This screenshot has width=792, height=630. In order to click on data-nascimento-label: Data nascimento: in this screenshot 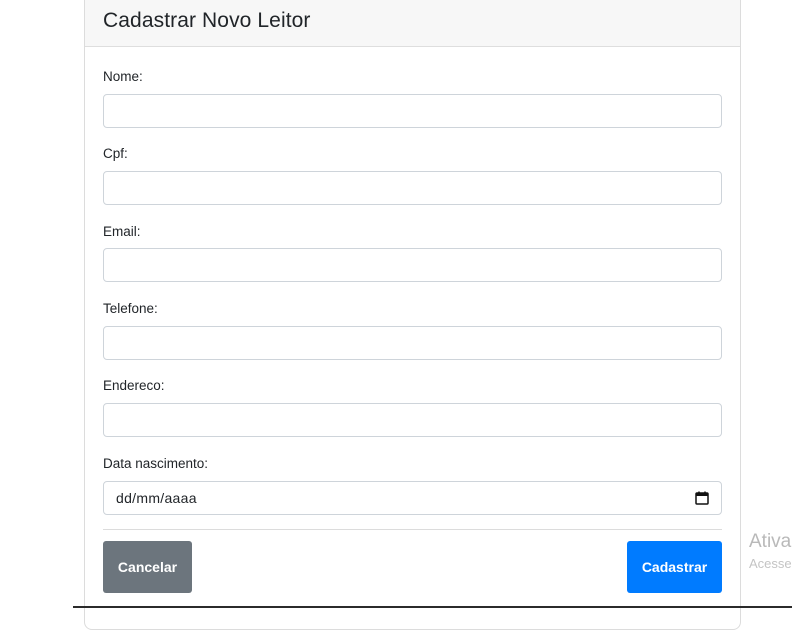, I will do `click(156, 463)`.